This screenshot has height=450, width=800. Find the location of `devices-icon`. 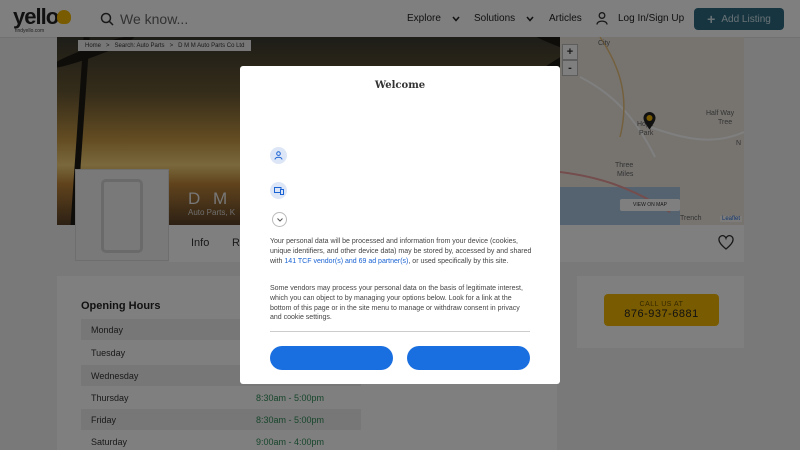

devices-icon is located at coordinates (278, 190).